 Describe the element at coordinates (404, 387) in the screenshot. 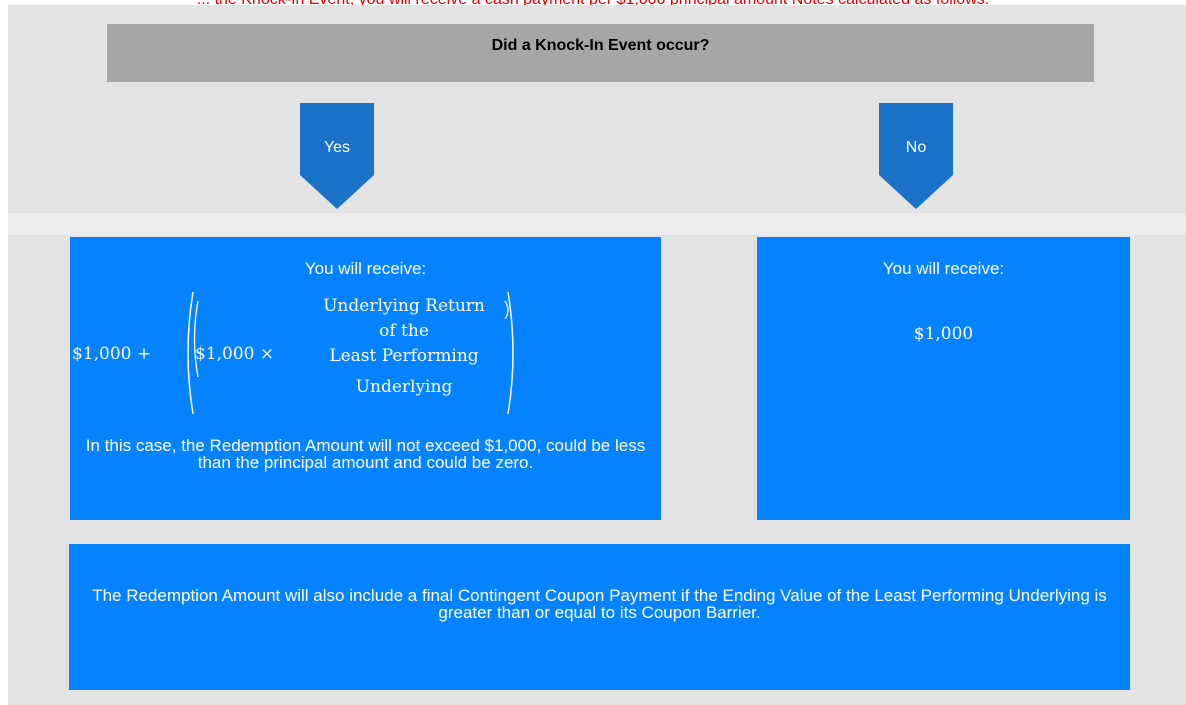

I see `fraction-line-4: Underlying` at that location.